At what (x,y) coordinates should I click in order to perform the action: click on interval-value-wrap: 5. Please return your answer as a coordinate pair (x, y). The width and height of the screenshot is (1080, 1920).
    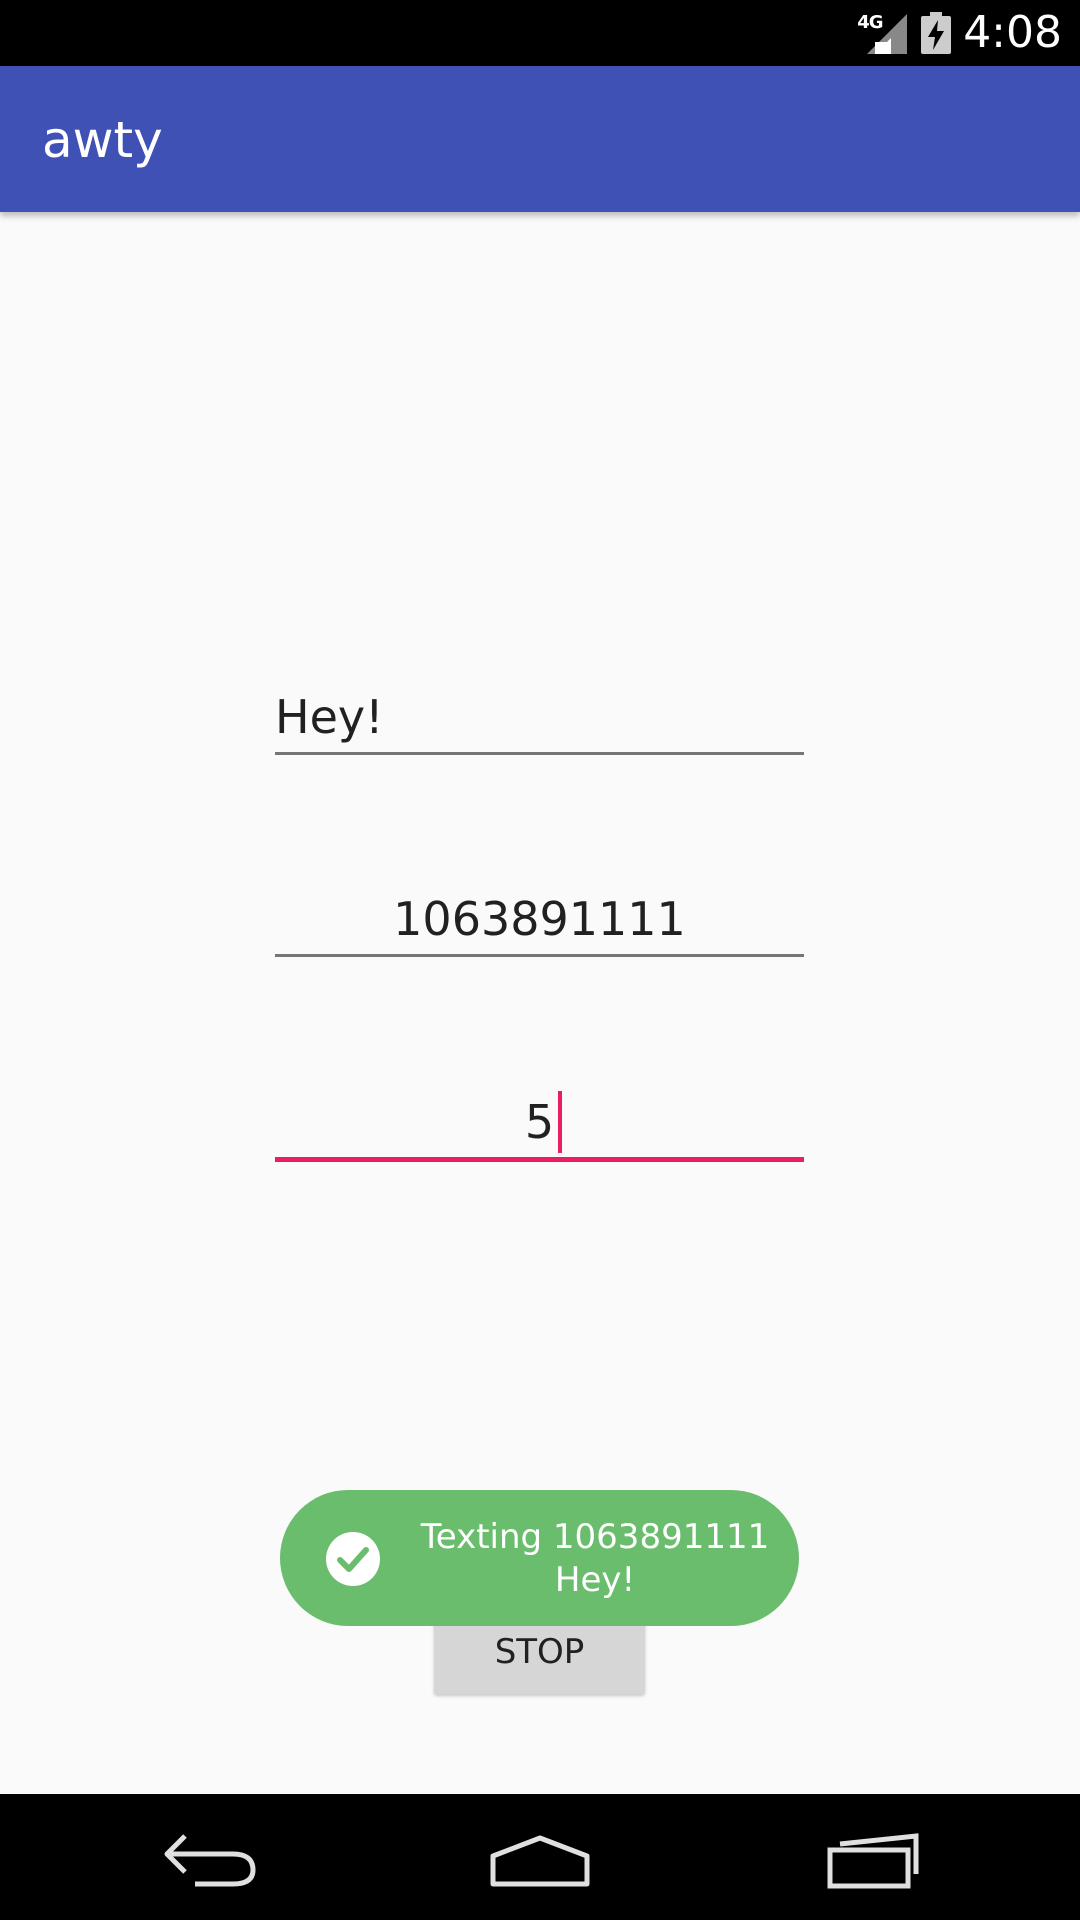
    Looking at the image, I should click on (539, 1122).